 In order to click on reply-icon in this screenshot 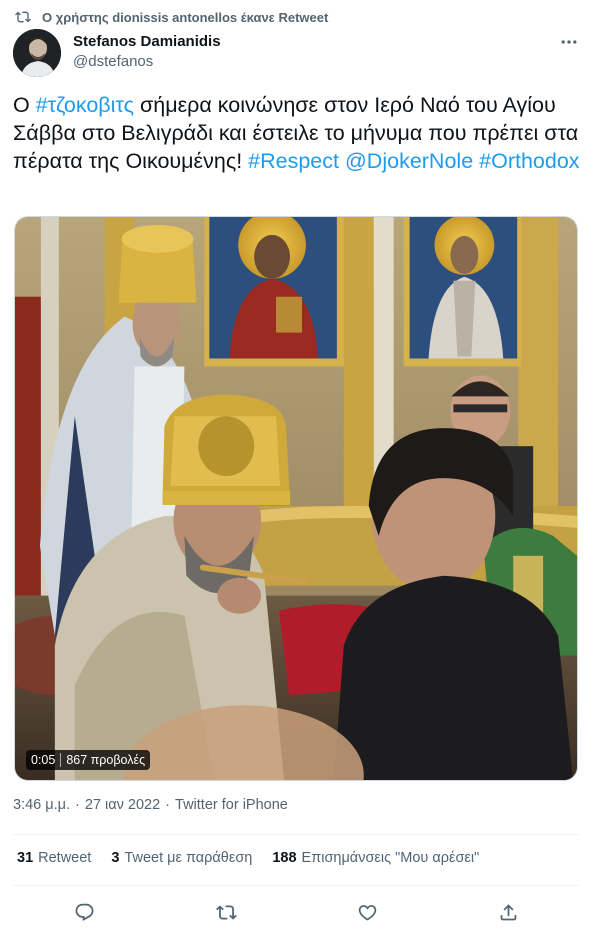, I will do `click(84, 912)`.